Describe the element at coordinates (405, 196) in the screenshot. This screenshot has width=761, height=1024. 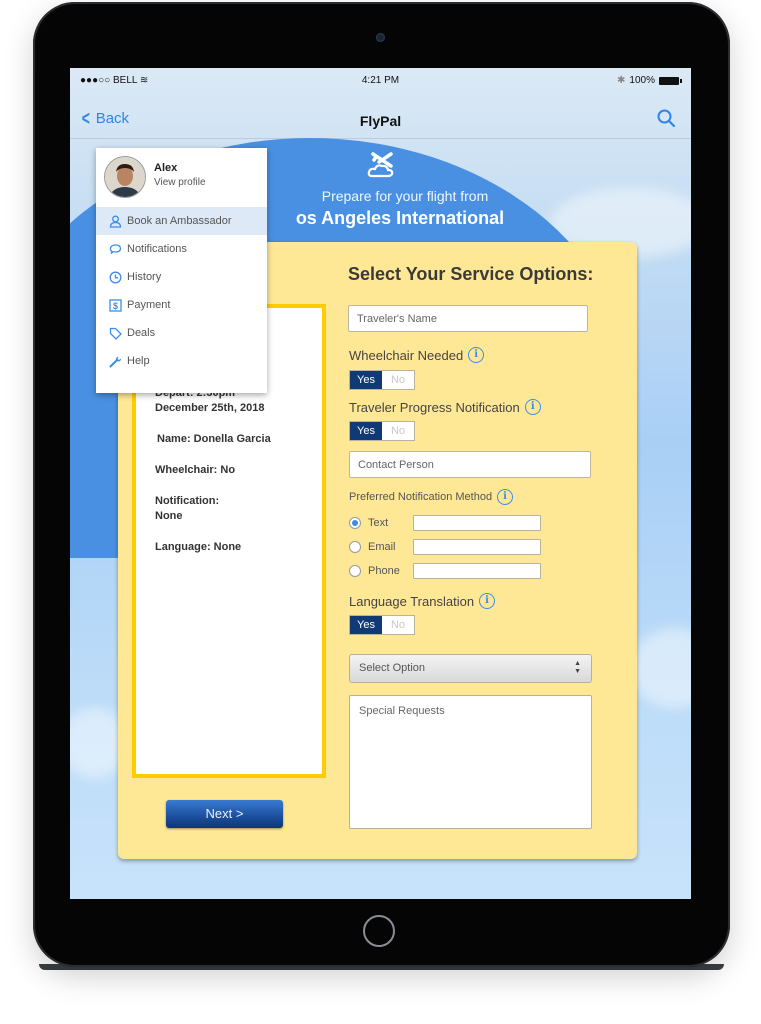
I see `hero-subtitle: Prepare for your flight from` at that location.